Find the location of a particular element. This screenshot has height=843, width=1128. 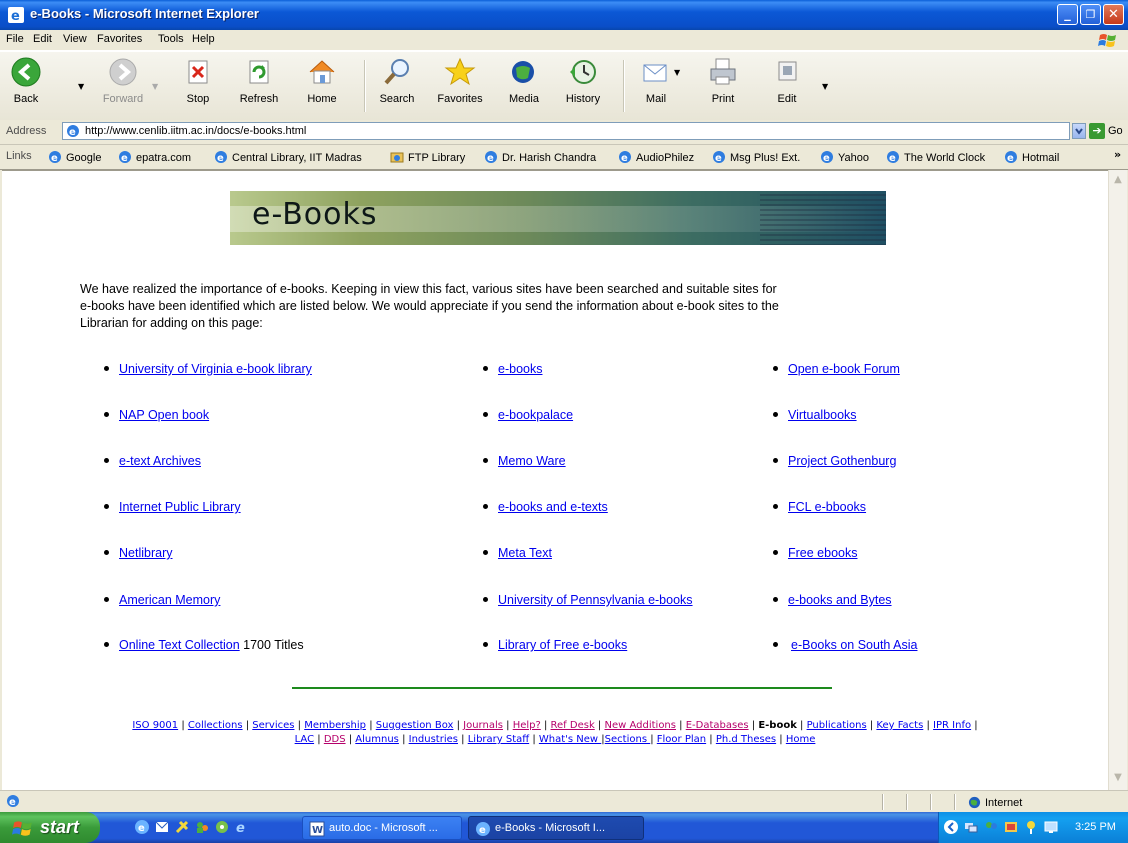

menu-tools: Tools is located at coordinates (171, 39).